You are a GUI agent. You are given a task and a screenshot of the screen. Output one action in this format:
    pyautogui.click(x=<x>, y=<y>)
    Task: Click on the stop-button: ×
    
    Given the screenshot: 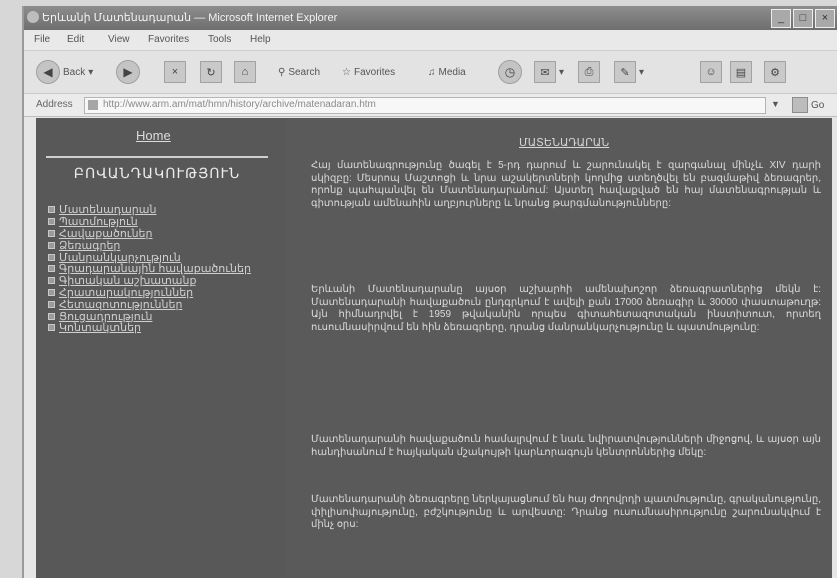 What is the action you would take?
    pyautogui.click(x=175, y=72)
    